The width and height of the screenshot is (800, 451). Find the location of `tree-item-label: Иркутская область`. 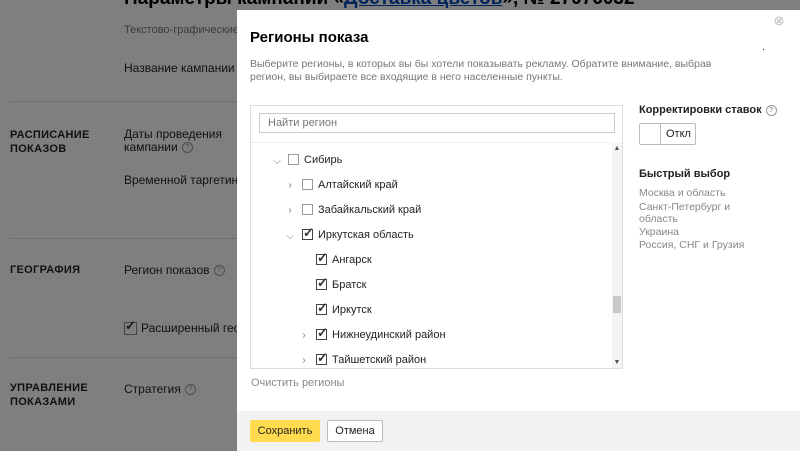

tree-item-label: Иркутская область is located at coordinates (366, 235).